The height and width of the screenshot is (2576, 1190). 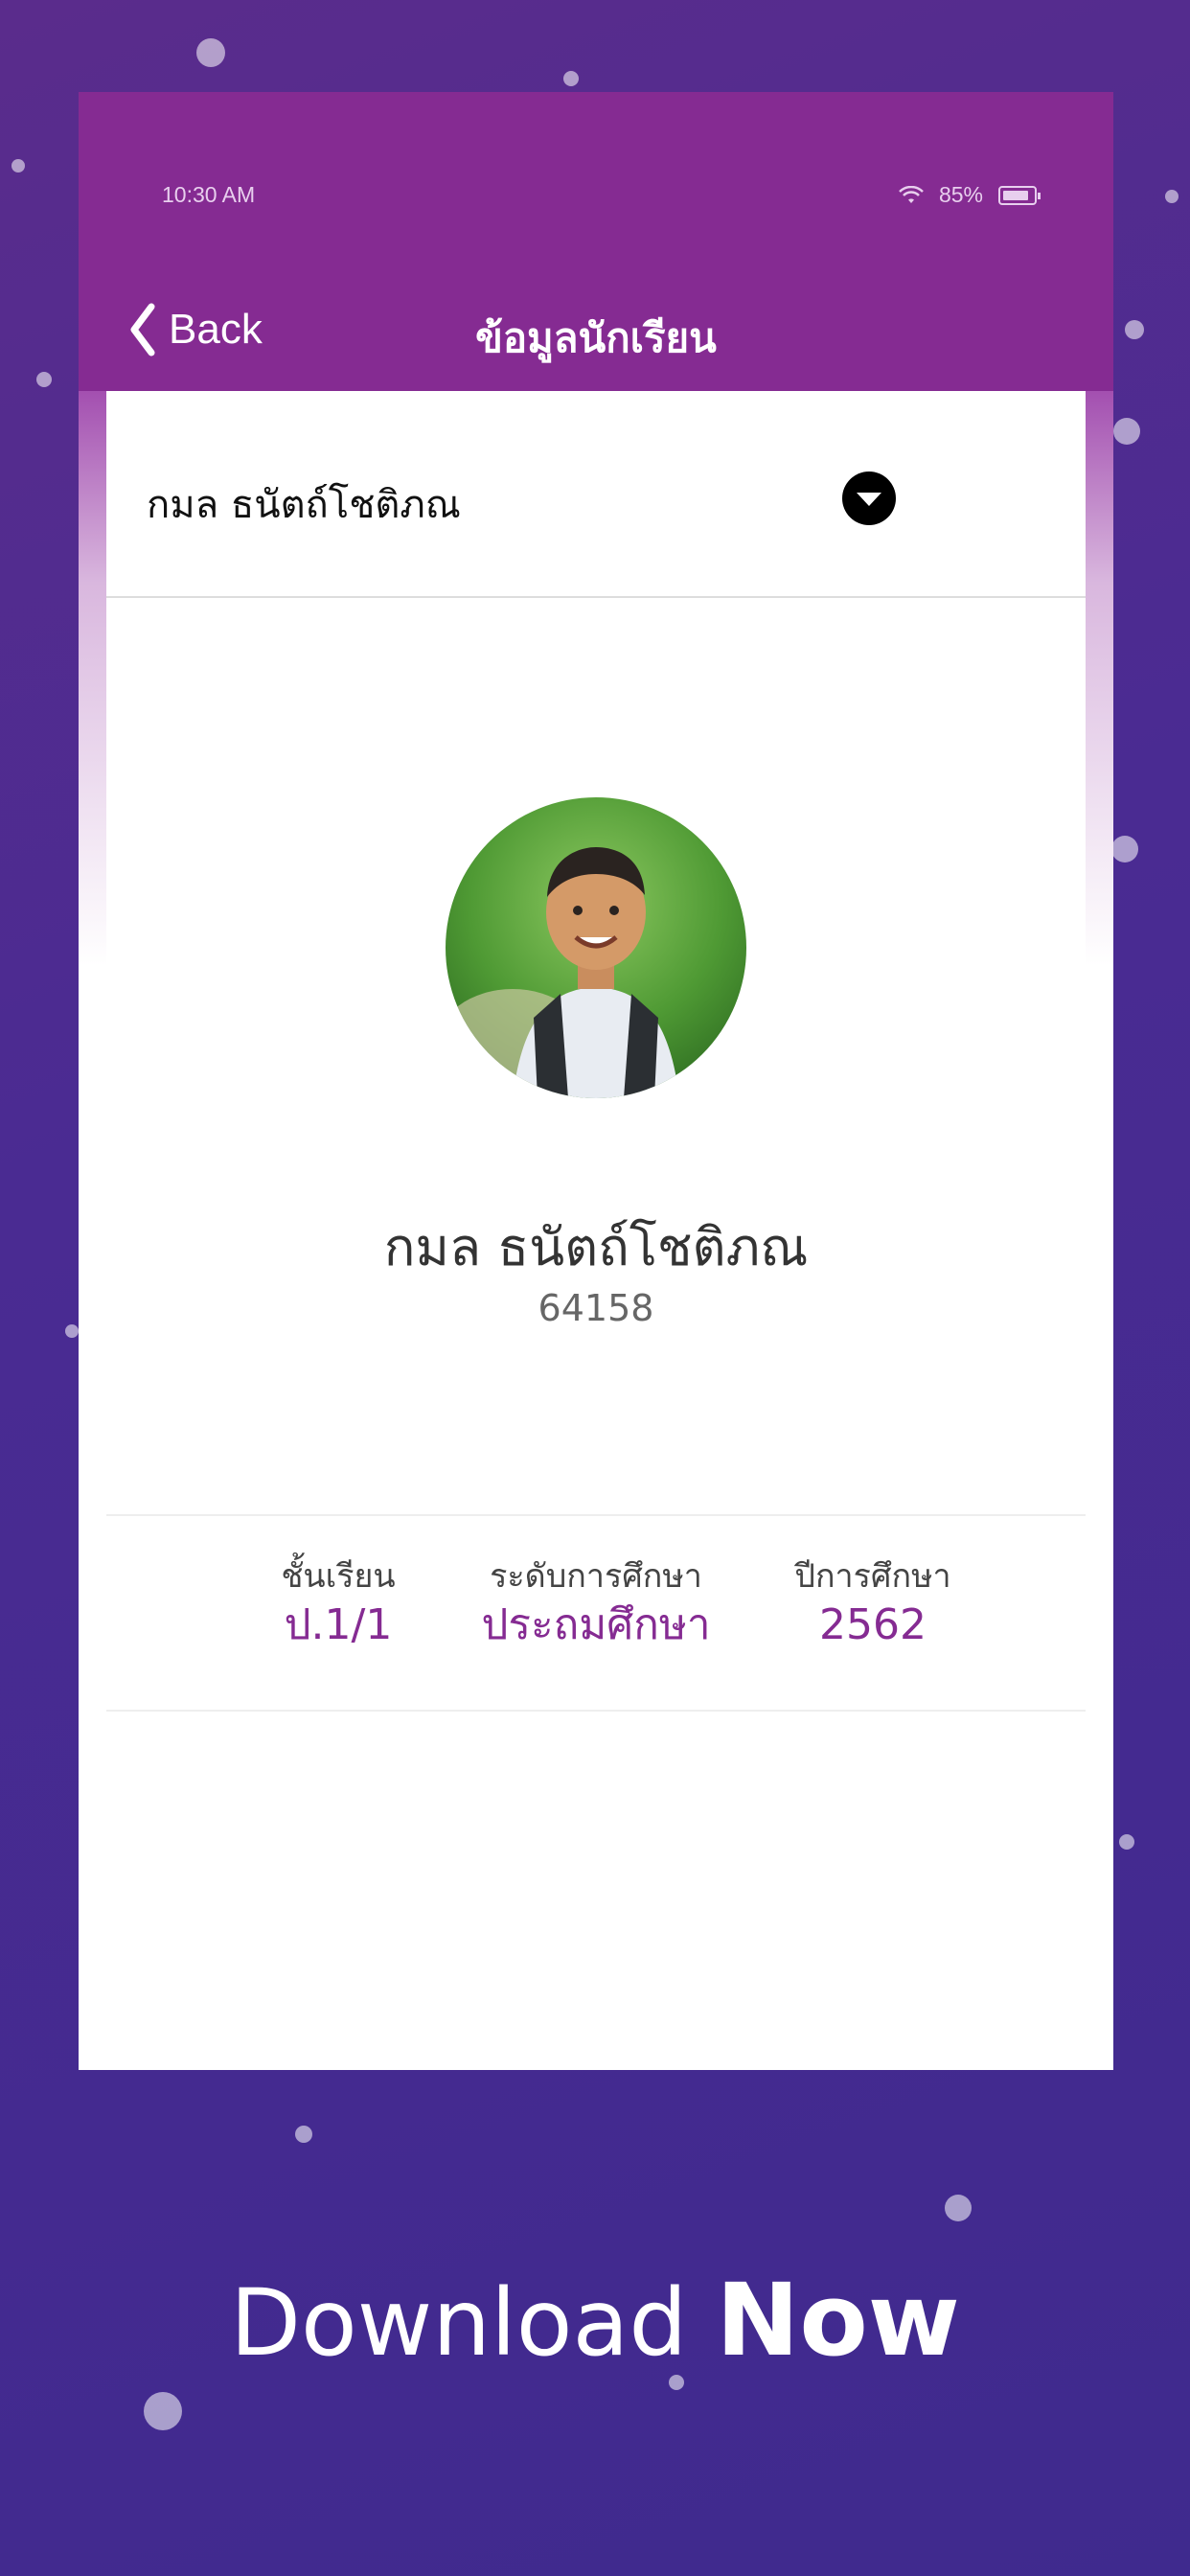 What do you see at coordinates (459, 2323) in the screenshot?
I see `download-word: Download` at bounding box center [459, 2323].